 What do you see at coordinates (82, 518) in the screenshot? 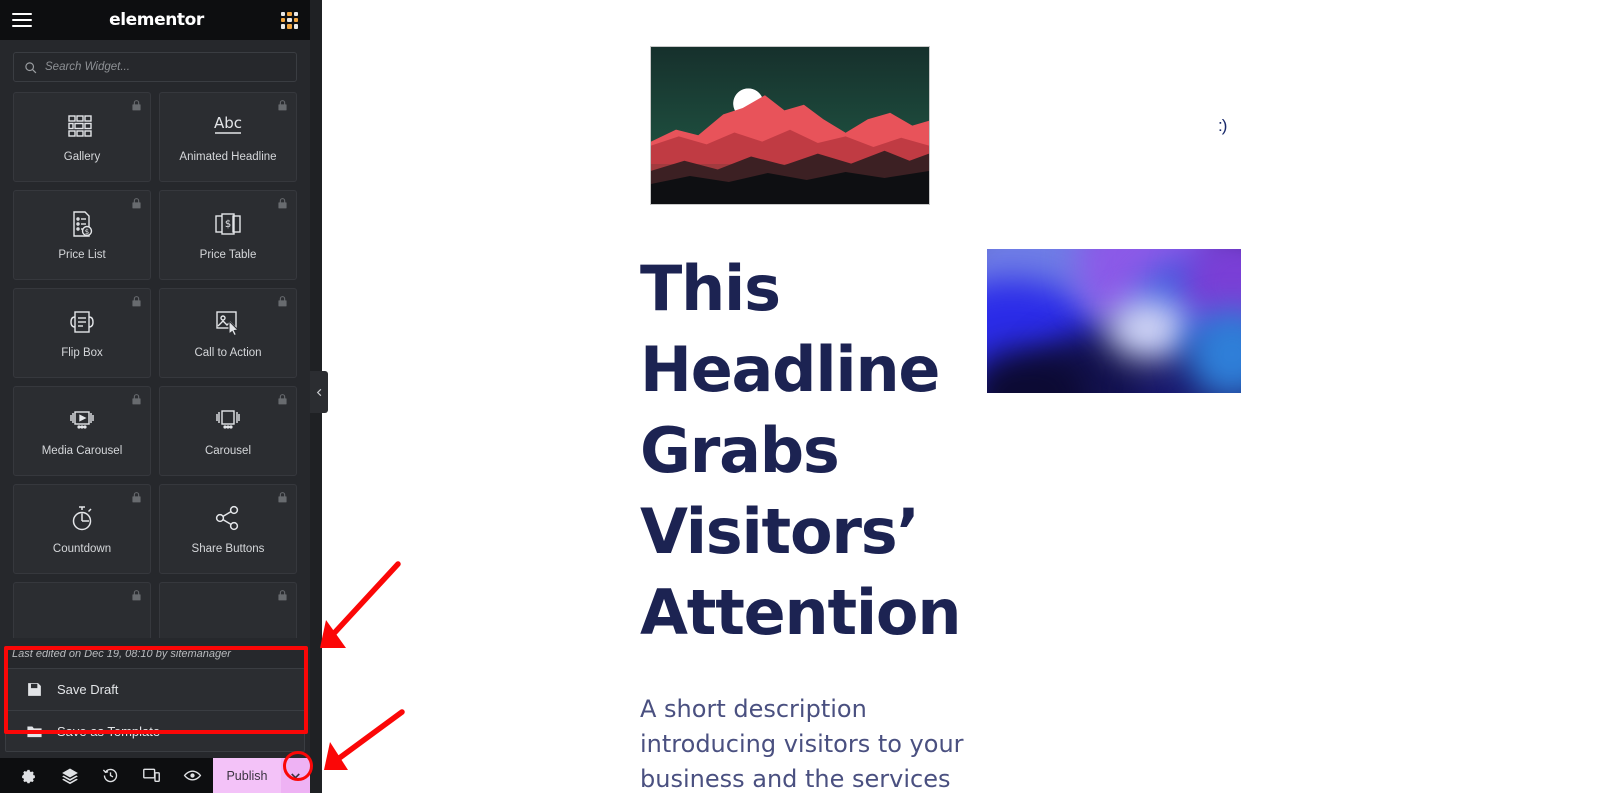
I see `countdown-stopwatch-icon` at bounding box center [82, 518].